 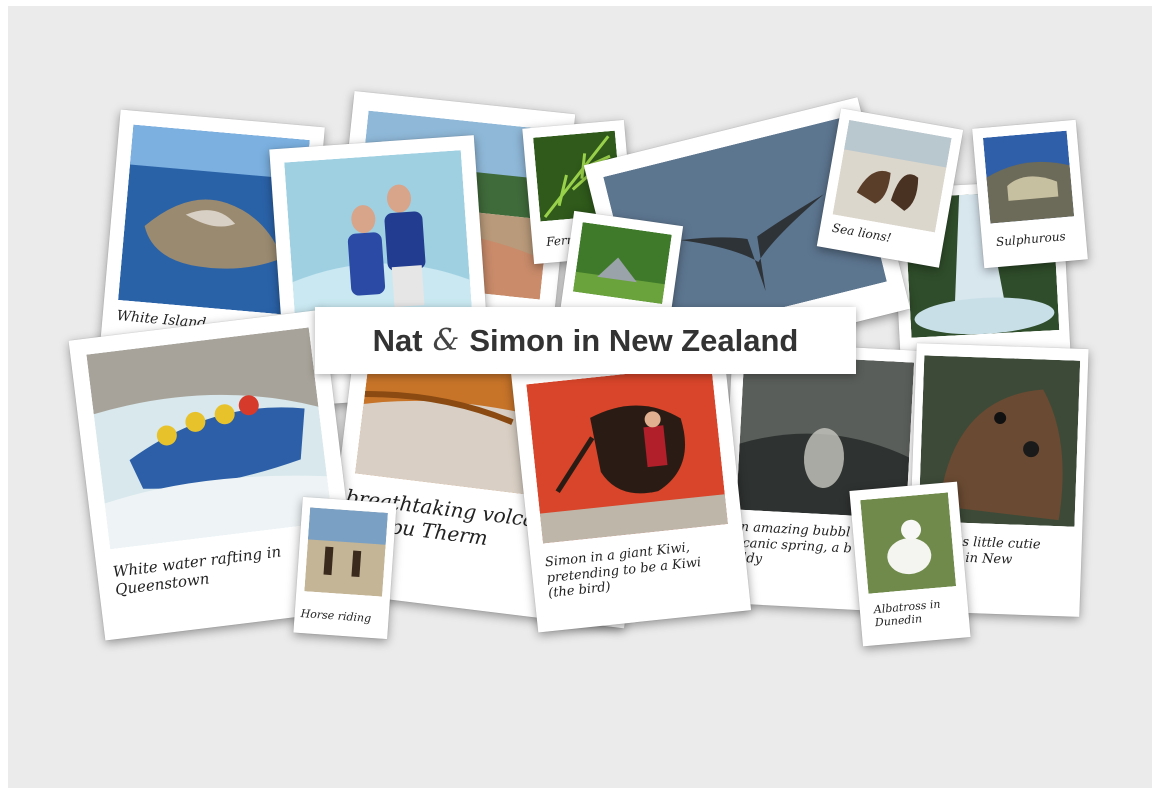 I want to click on caption-rafting: White water rafting in Queenstown, so click(x=197, y=570).